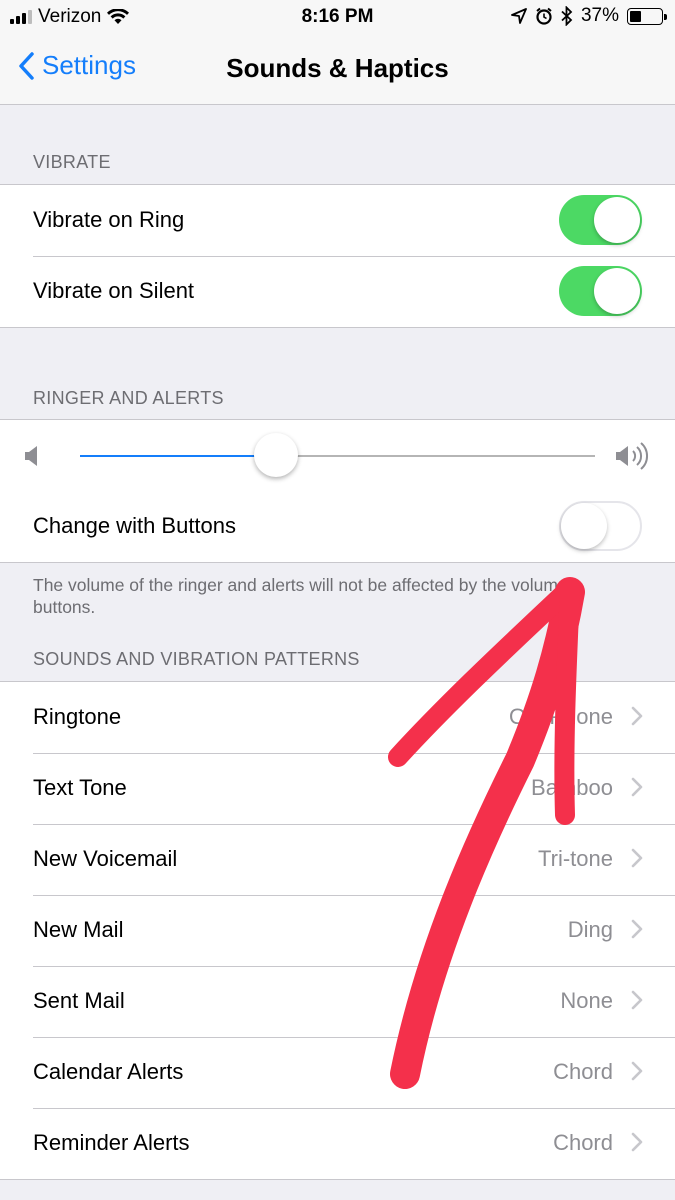 The width and height of the screenshot is (675, 1200). I want to click on new-mail-row: New Mail Ding, so click(337, 930).